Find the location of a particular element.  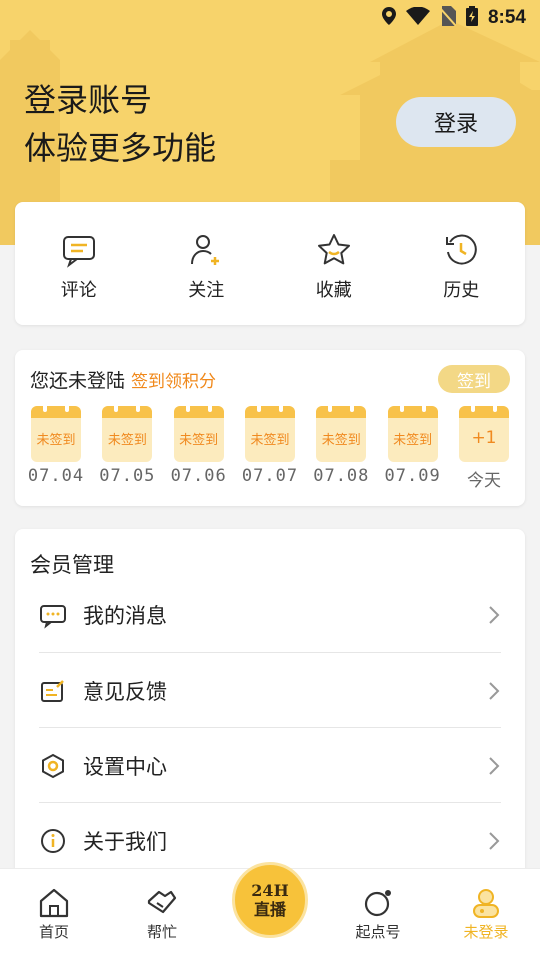

checkin-day: 未签到 07.08 is located at coordinates (341, 448).